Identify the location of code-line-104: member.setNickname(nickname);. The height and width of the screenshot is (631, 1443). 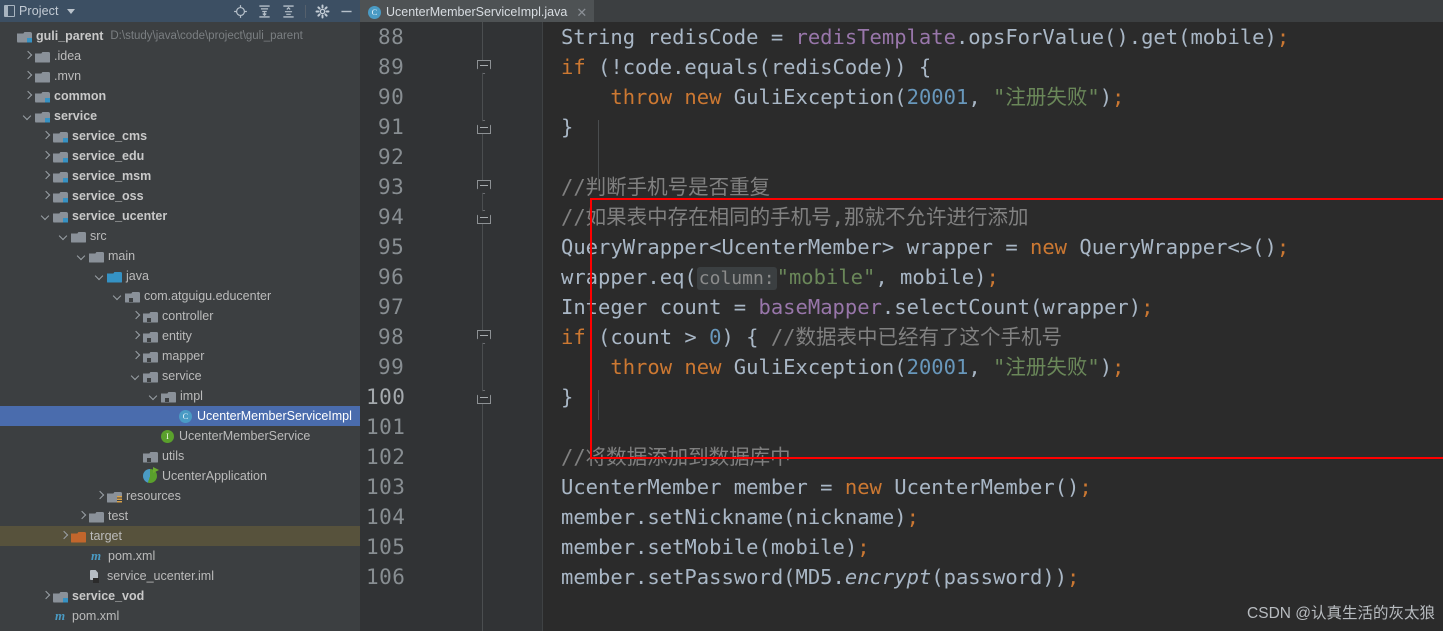
(993, 517).